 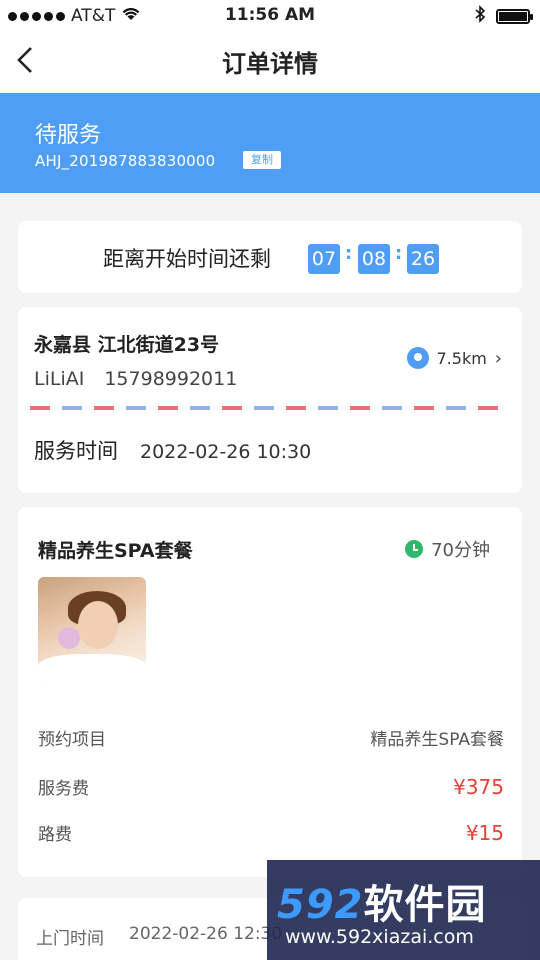 I want to click on copy-button: 复制, so click(x=262, y=160).